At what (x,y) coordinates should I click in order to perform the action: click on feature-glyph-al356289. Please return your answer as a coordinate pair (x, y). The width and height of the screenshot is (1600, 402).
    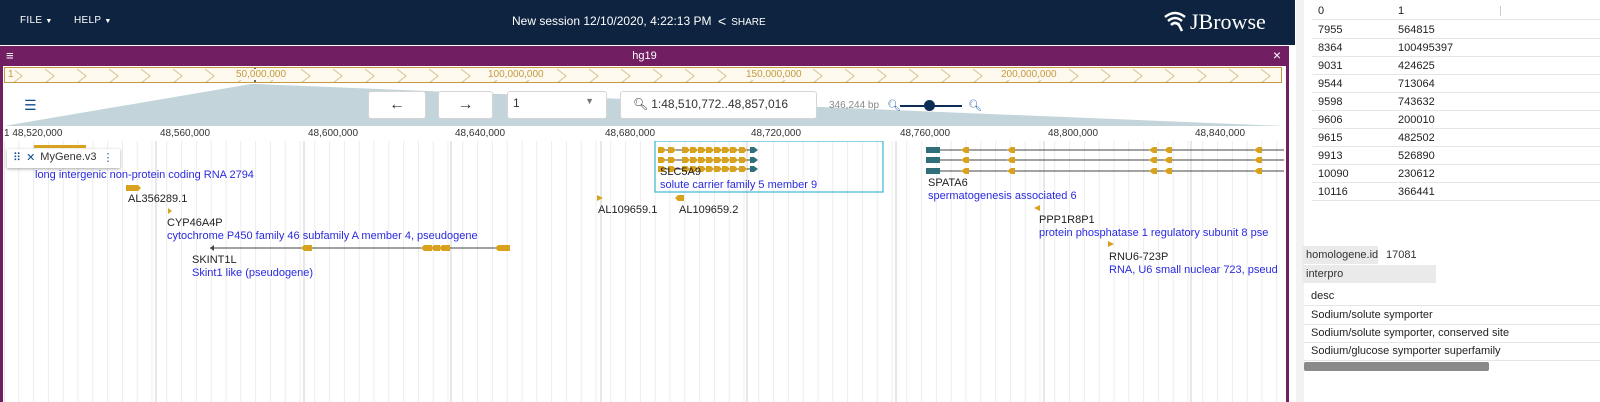
    Looking at the image, I should click on (133, 188).